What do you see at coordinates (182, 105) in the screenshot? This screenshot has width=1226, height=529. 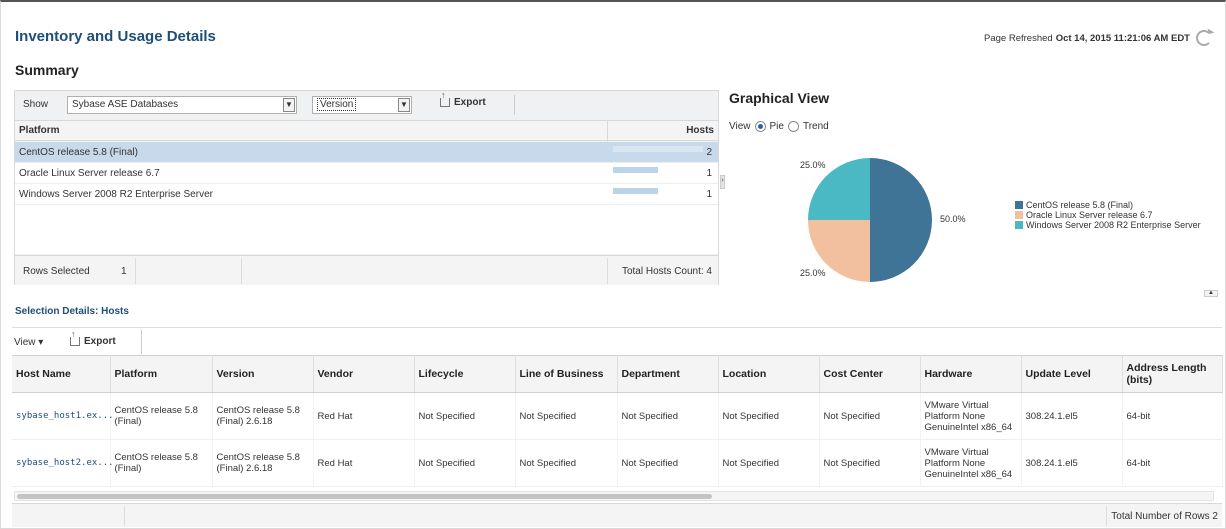 I see `show-select: Sybase ASE Databases ▼` at bounding box center [182, 105].